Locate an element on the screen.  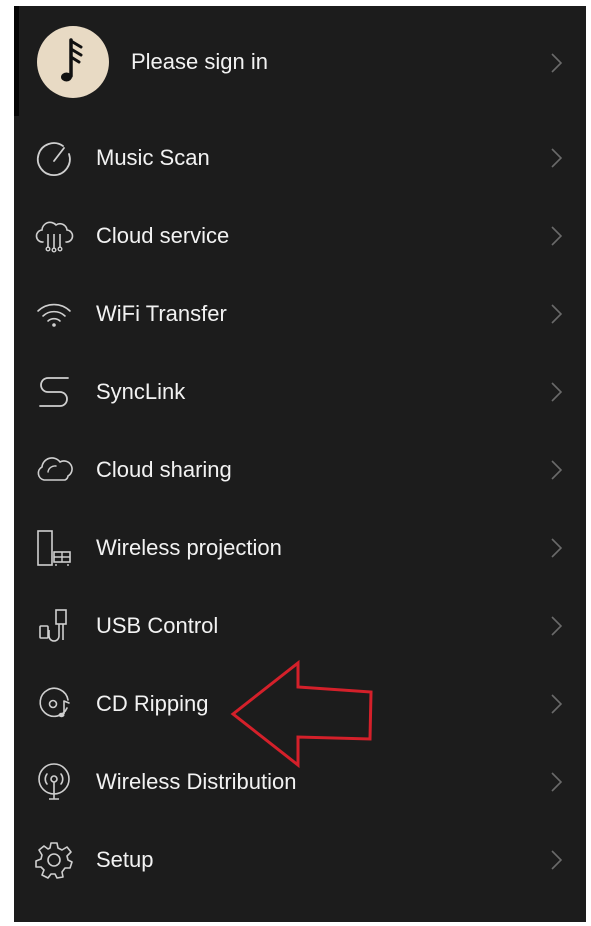
menu-item-label: Music Scan is located at coordinates (153, 157).